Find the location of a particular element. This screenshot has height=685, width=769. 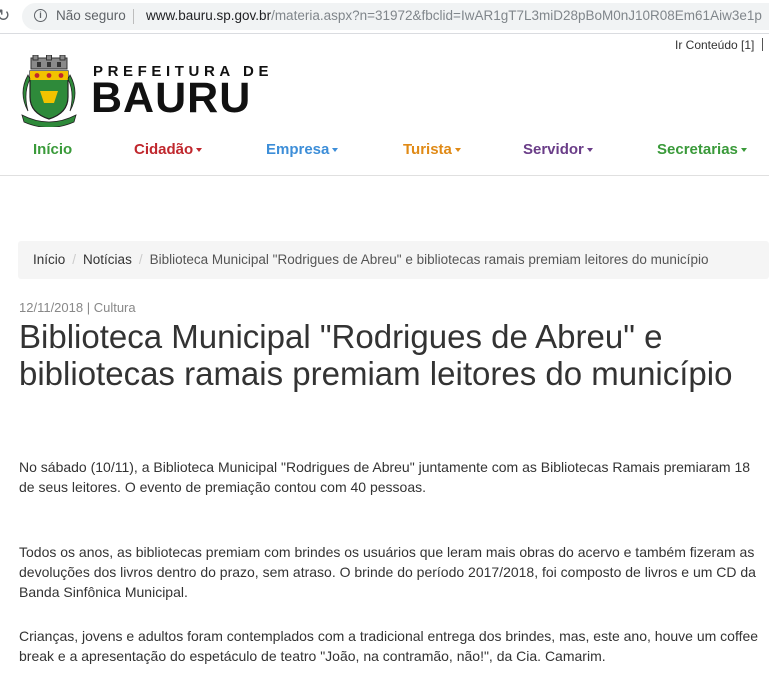

nav-label: Início is located at coordinates (53, 149).